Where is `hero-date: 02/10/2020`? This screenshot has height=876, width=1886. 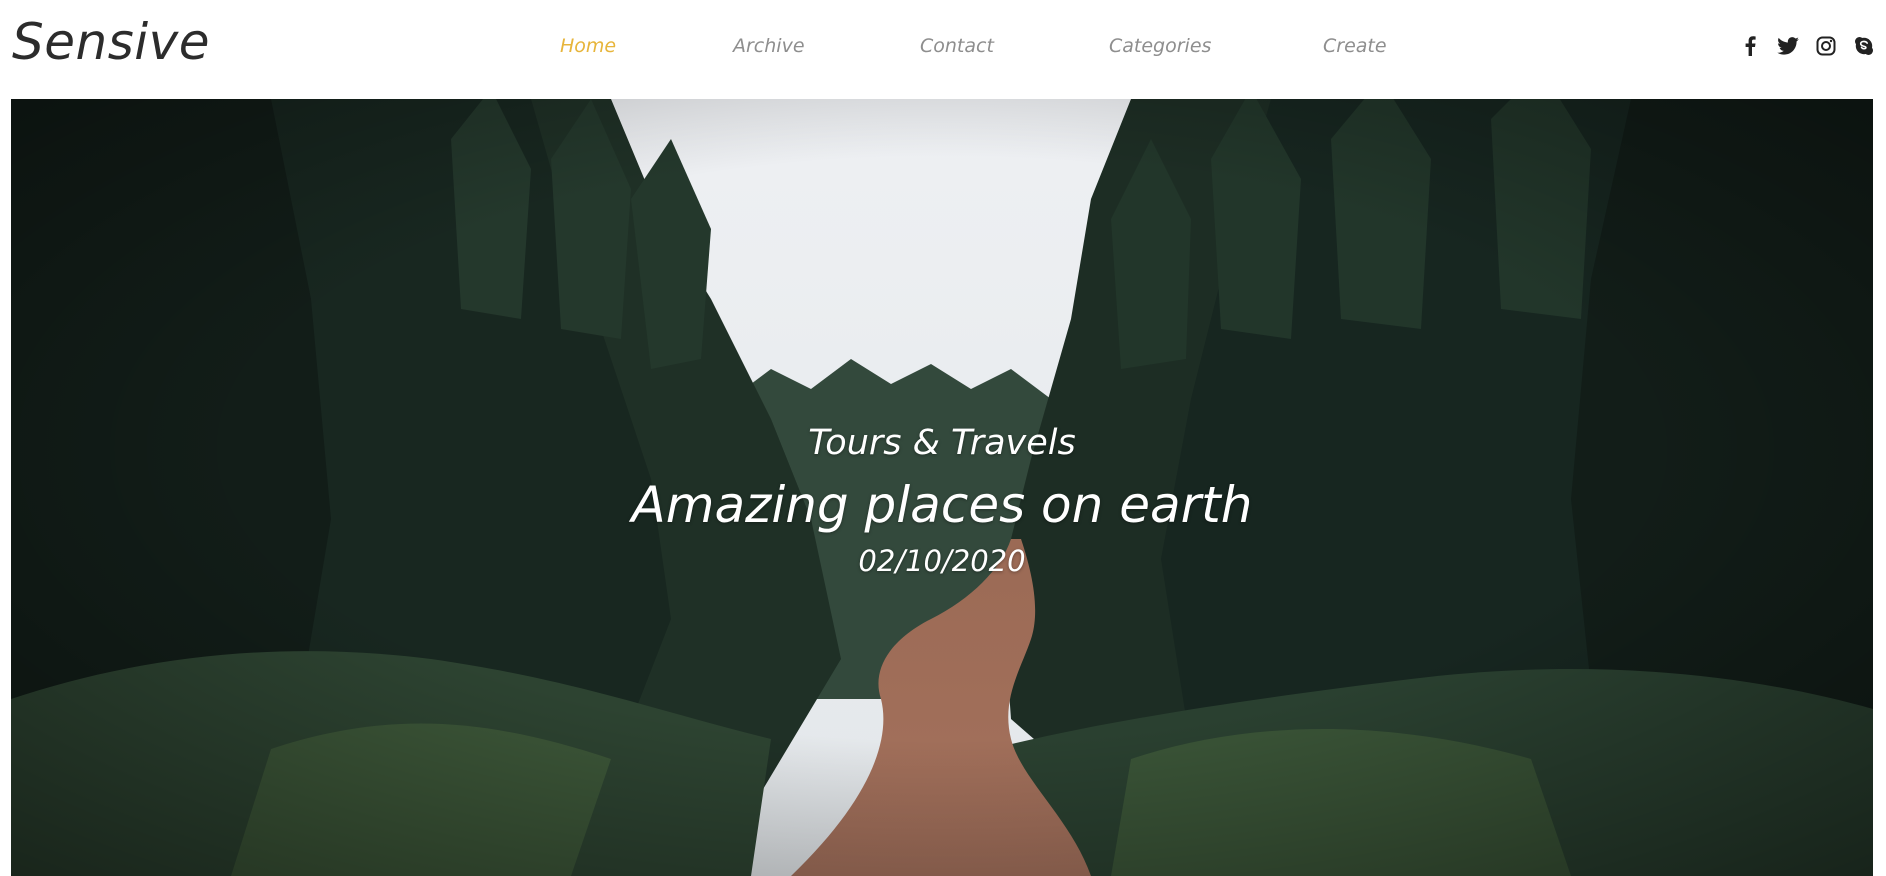 hero-date: 02/10/2020 is located at coordinates (942, 561).